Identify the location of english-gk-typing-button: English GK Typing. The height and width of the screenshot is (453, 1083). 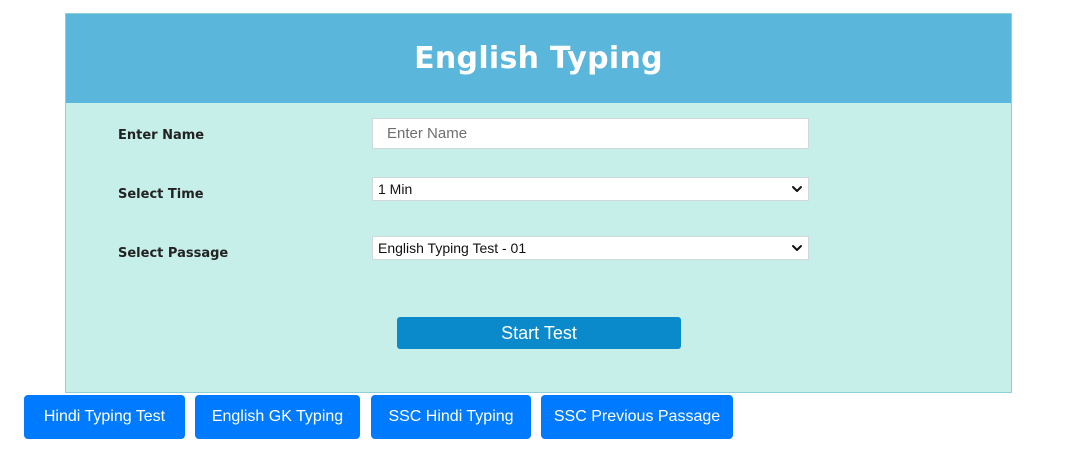
(277, 417).